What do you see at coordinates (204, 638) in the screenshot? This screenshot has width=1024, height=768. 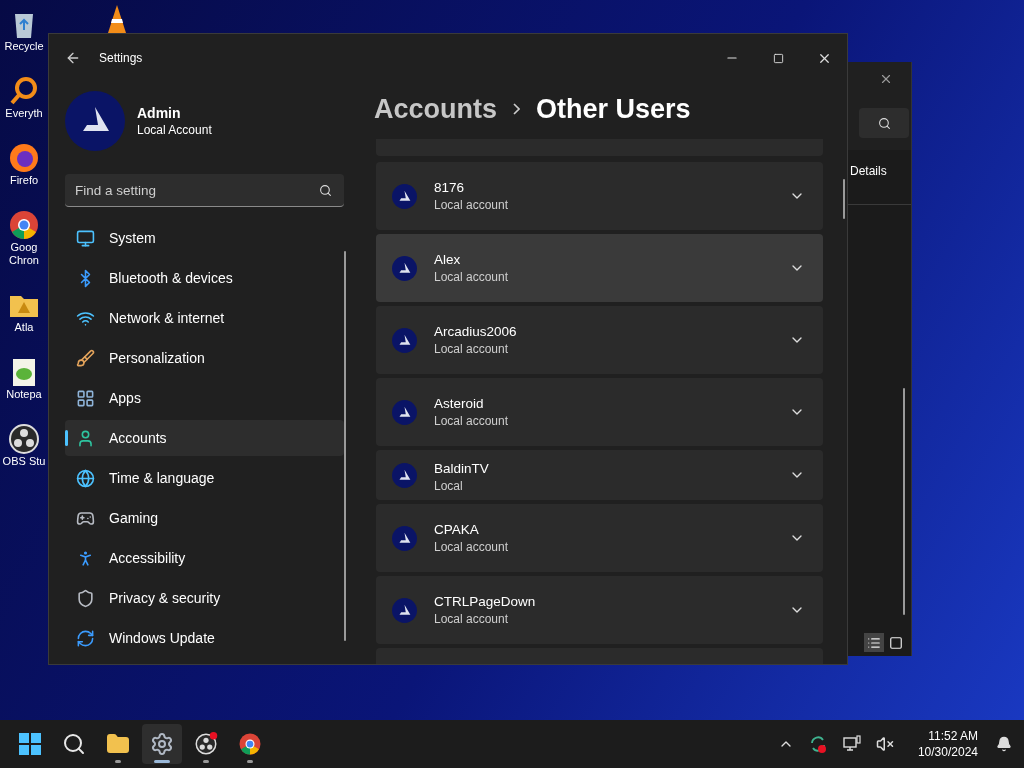 I see `nav-item: Windows Update` at bounding box center [204, 638].